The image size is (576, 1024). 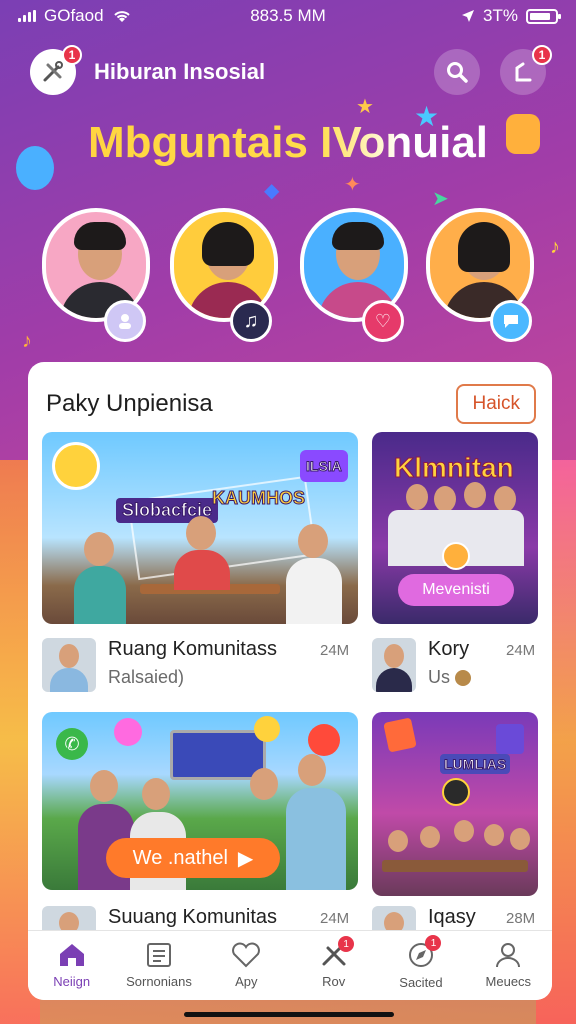 I want to click on card-action-button: Haick, so click(x=496, y=404).